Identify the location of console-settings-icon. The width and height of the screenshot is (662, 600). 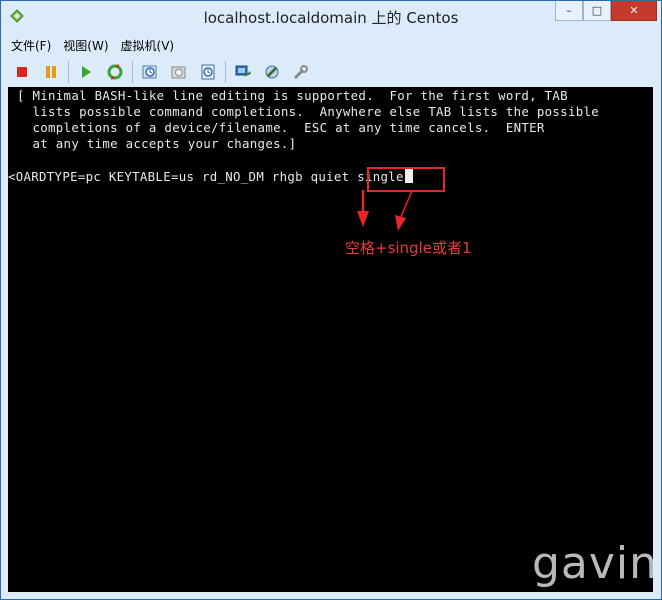
(243, 72).